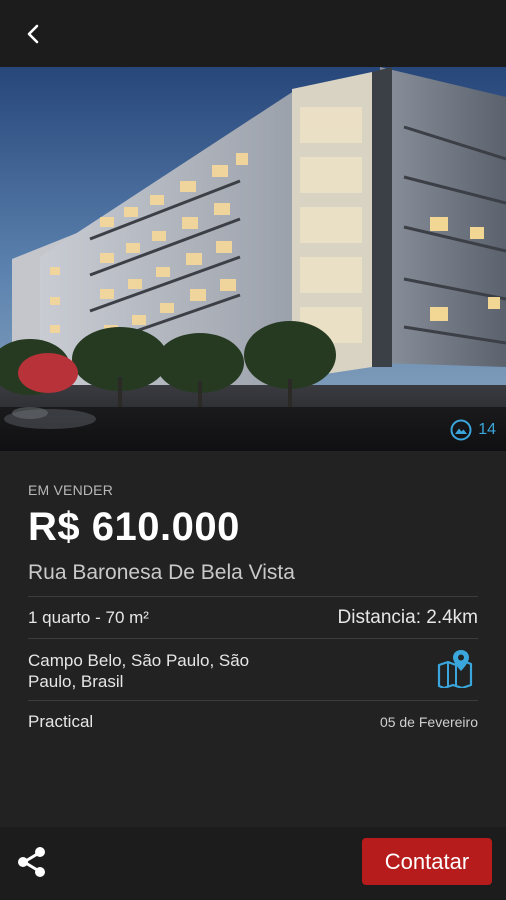  Describe the element at coordinates (61, 721) in the screenshot. I see `agency-name: Practical` at that location.